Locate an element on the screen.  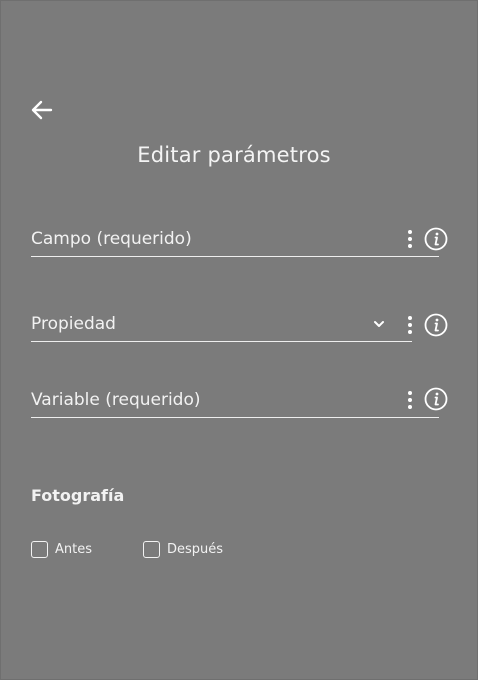
propiedad-dropdown-toggle is located at coordinates (379, 320).